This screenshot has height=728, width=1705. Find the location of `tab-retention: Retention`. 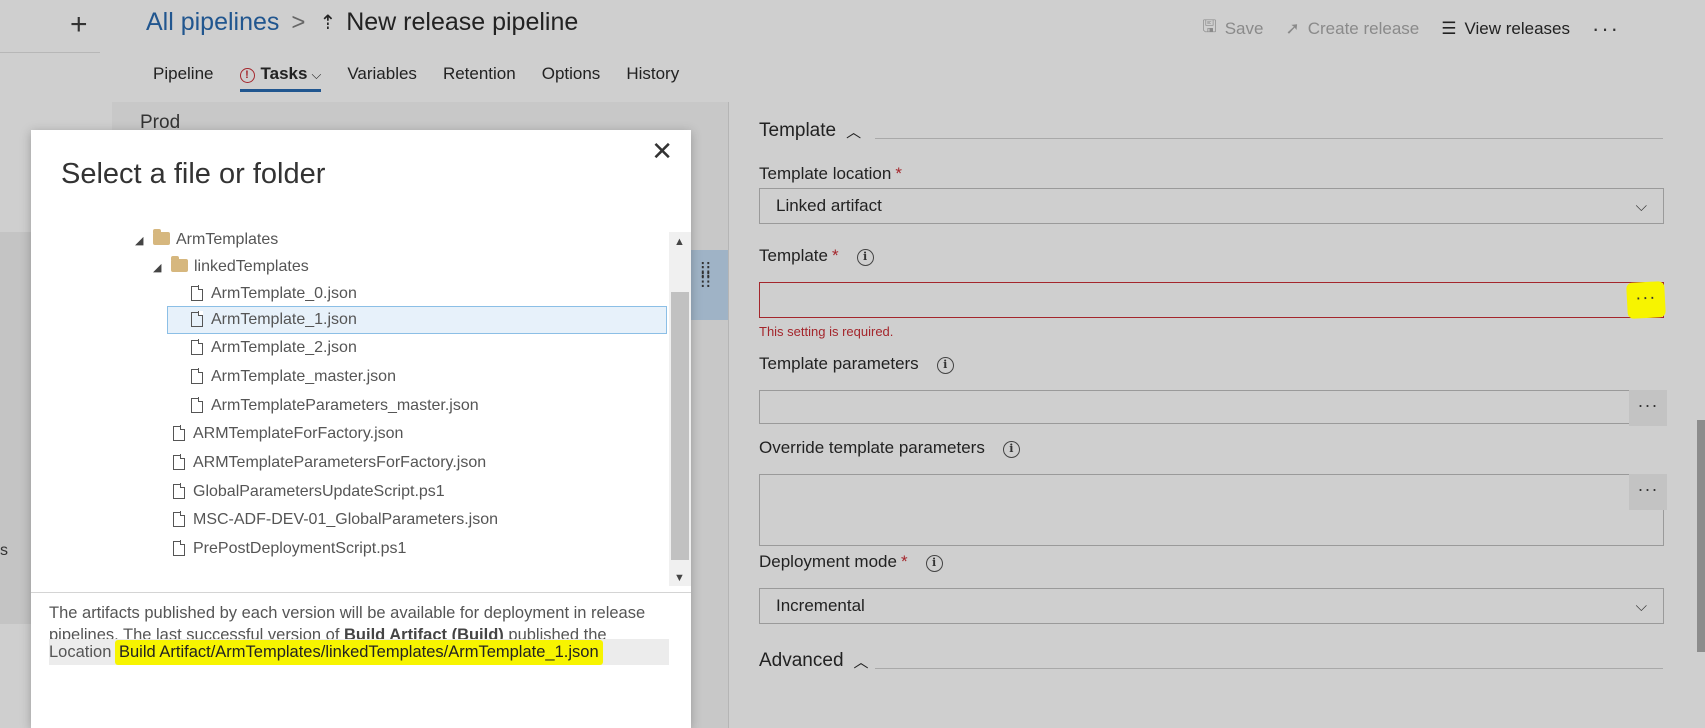

tab-retention: Retention is located at coordinates (479, 78).